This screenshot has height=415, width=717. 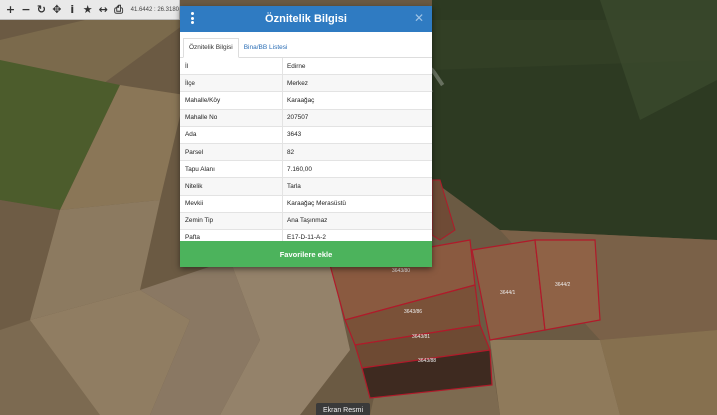 What do you see at coordinates (231, 66) in the screenshot?
I see `row-key: İl` at bounding box center [231, 66].